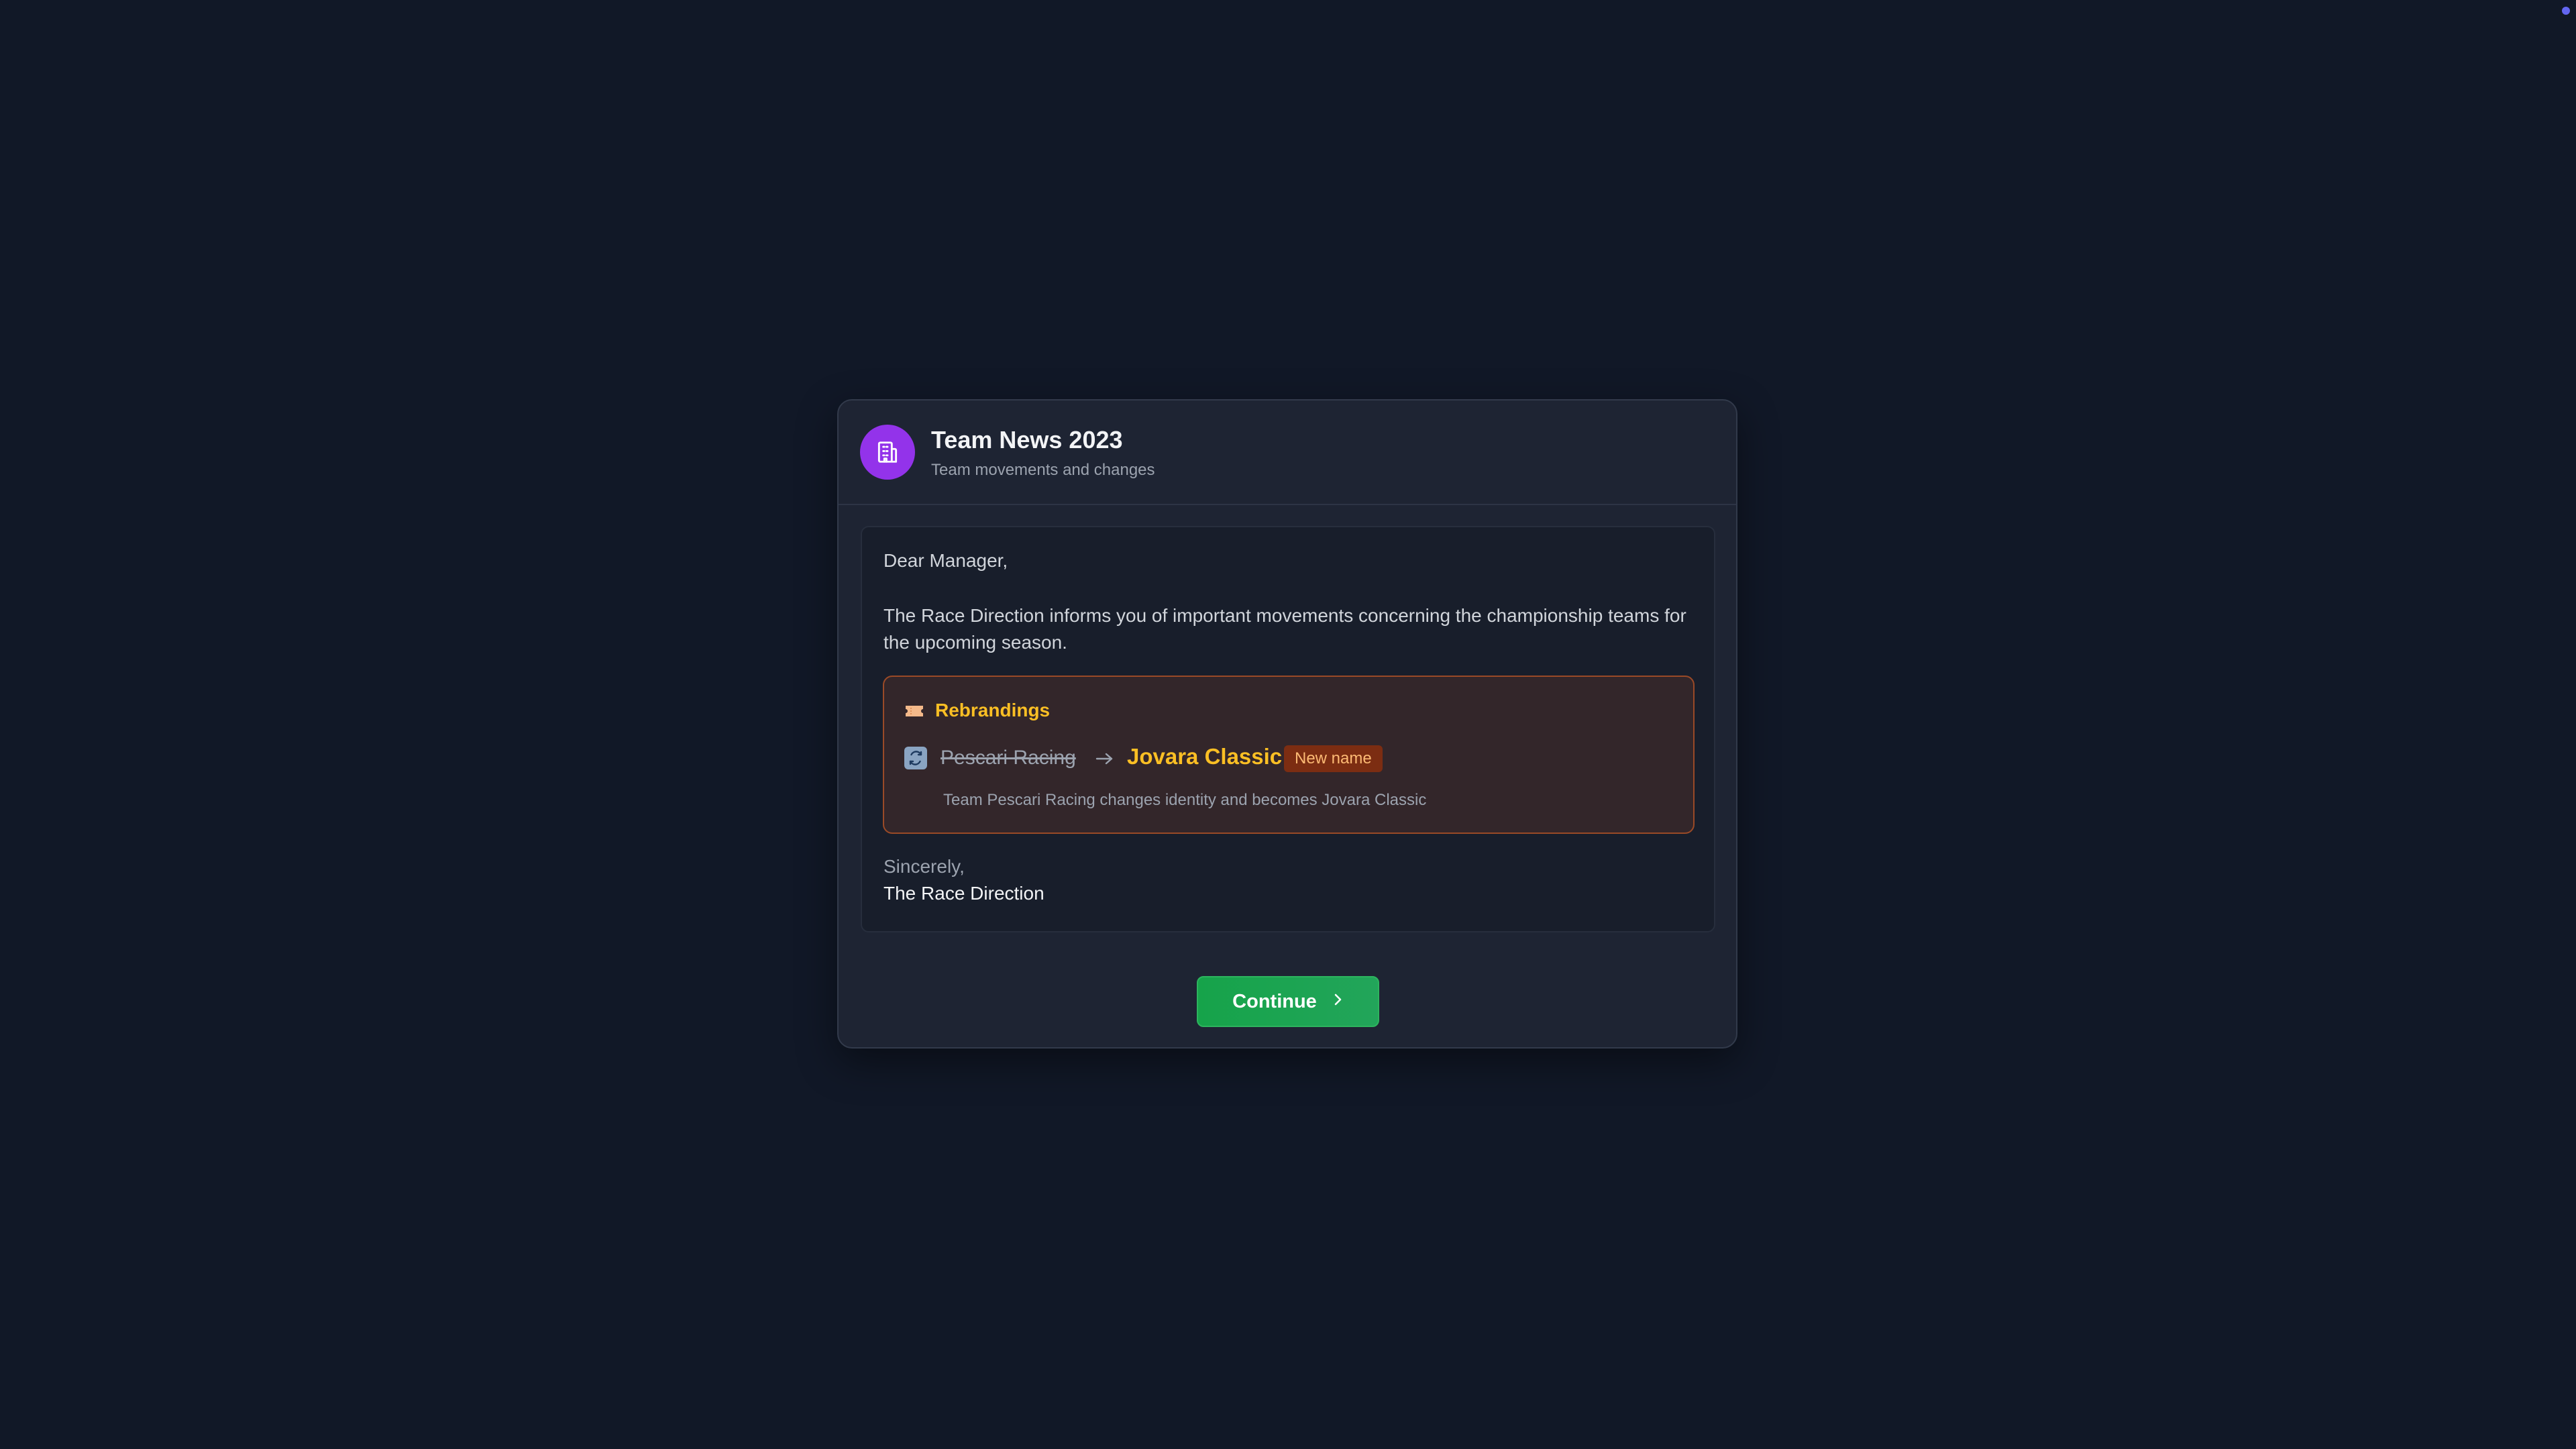 The image size is (2576, 1449). What do you see at coordinates (1027, 439) in the screenshot?
I see `modal-title: Team News 2023` at bounding box center [1027, 439].